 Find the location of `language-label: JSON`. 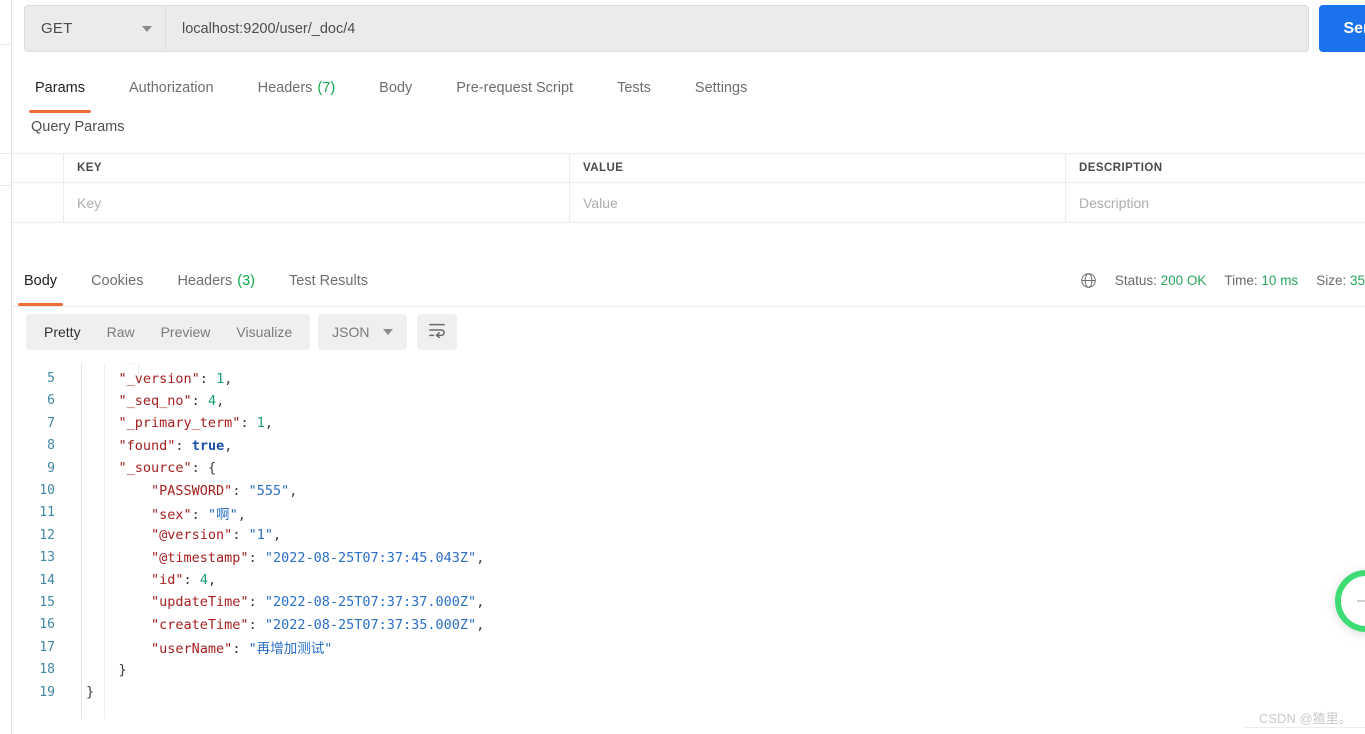

language-label: JSON is located at coordinates (351, 332).